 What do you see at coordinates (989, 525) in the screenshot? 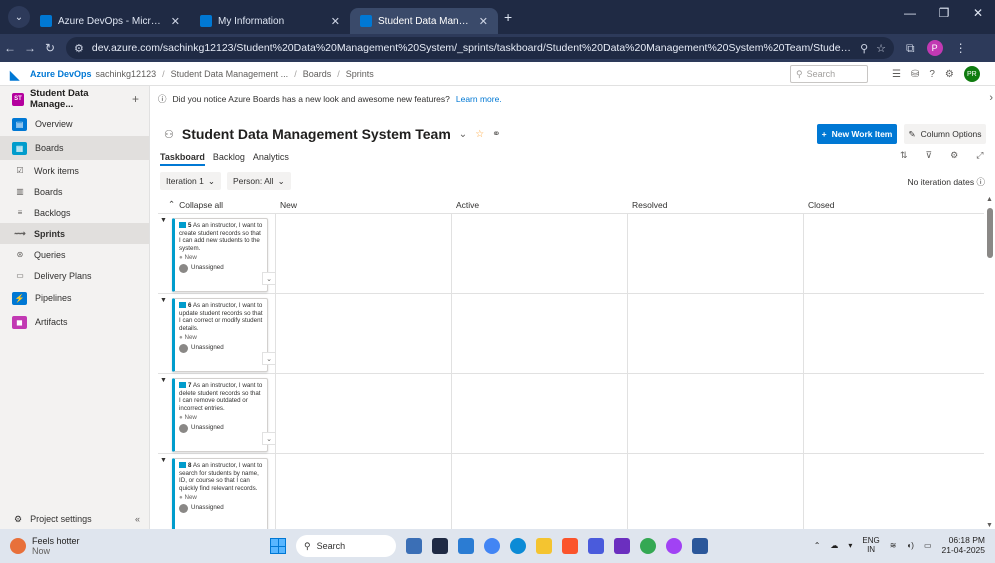
I see `scroll-down-icon: ▼` at bounding box center [989, 525].